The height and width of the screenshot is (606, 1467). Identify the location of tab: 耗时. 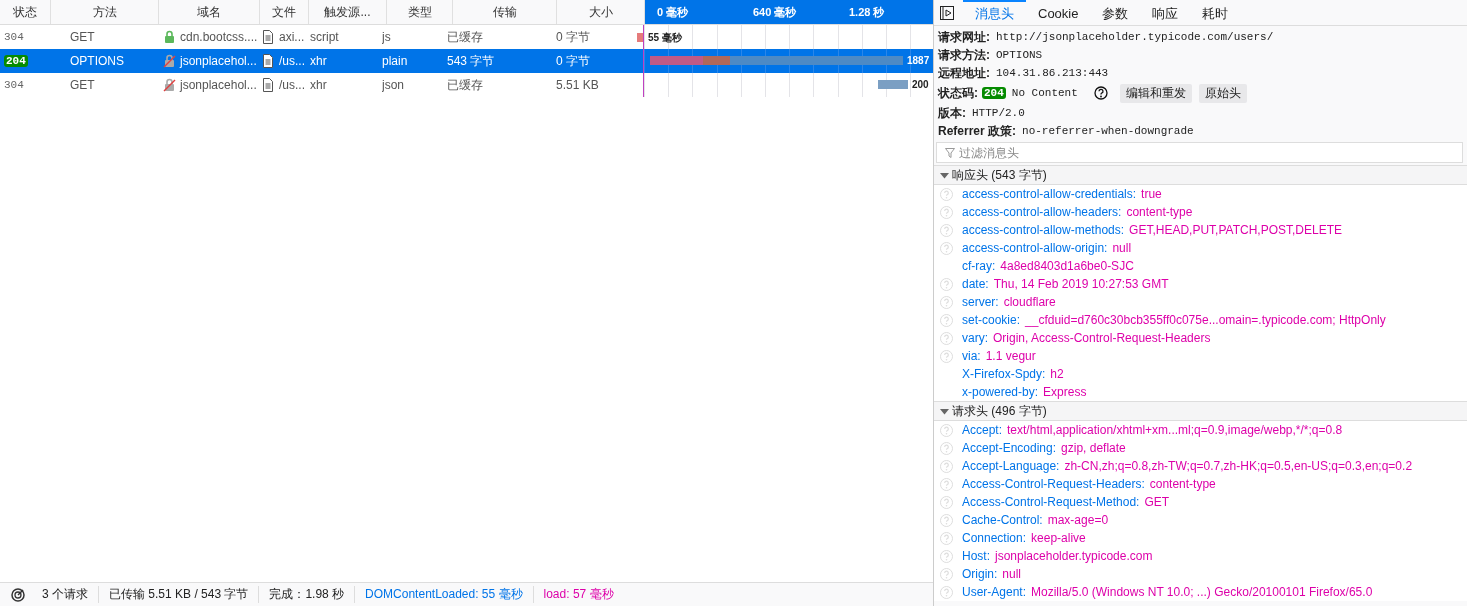
(1215, 12).